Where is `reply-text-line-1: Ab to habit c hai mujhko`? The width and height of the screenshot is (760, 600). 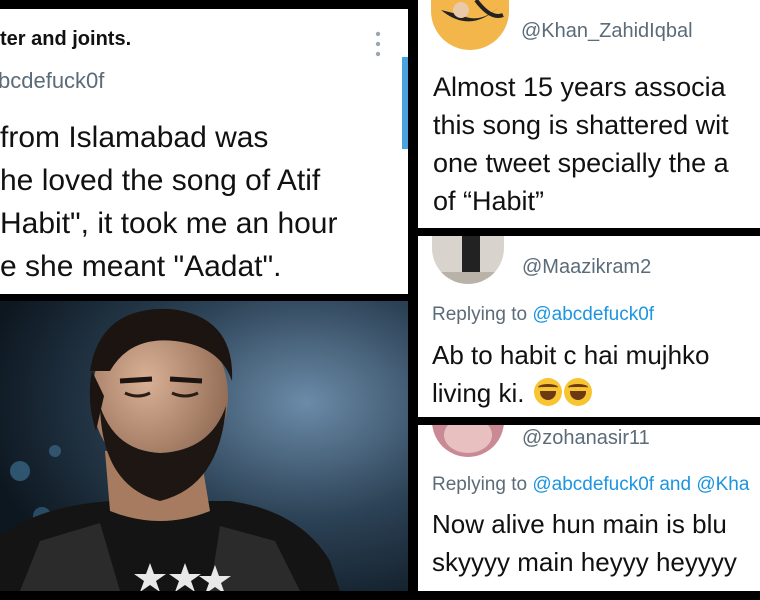
reply-text-line-1: Ab to habit c hai mujhko is located at coordinates (571, 355).